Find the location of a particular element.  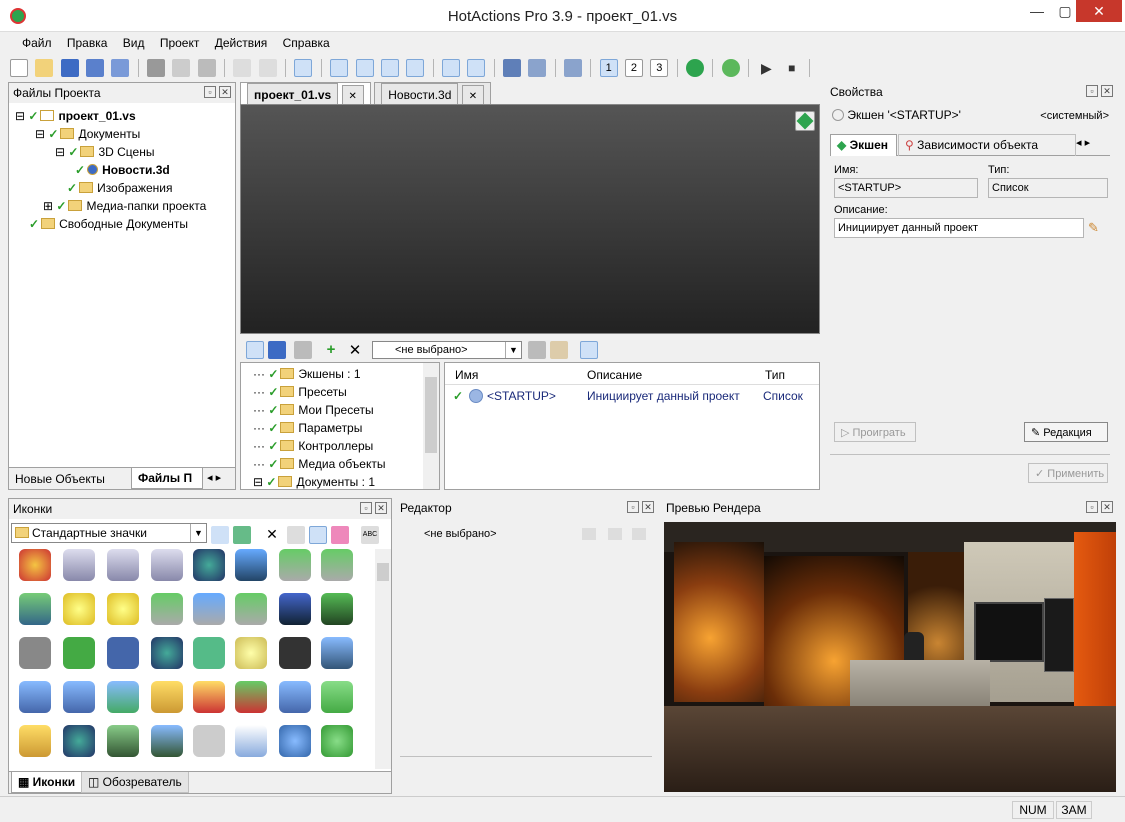

tab-news-doc: Новости.3d ✕ is located at coordinates (433, 94).